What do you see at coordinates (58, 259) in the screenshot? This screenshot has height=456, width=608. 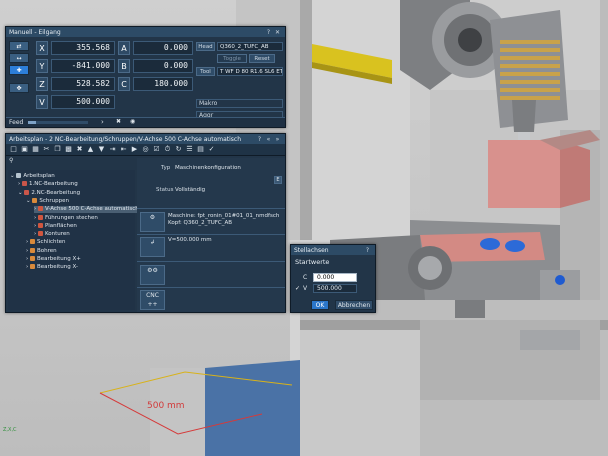 I see `tree-item-label: Bearbeitung X+` at bounding box center [58, 259].